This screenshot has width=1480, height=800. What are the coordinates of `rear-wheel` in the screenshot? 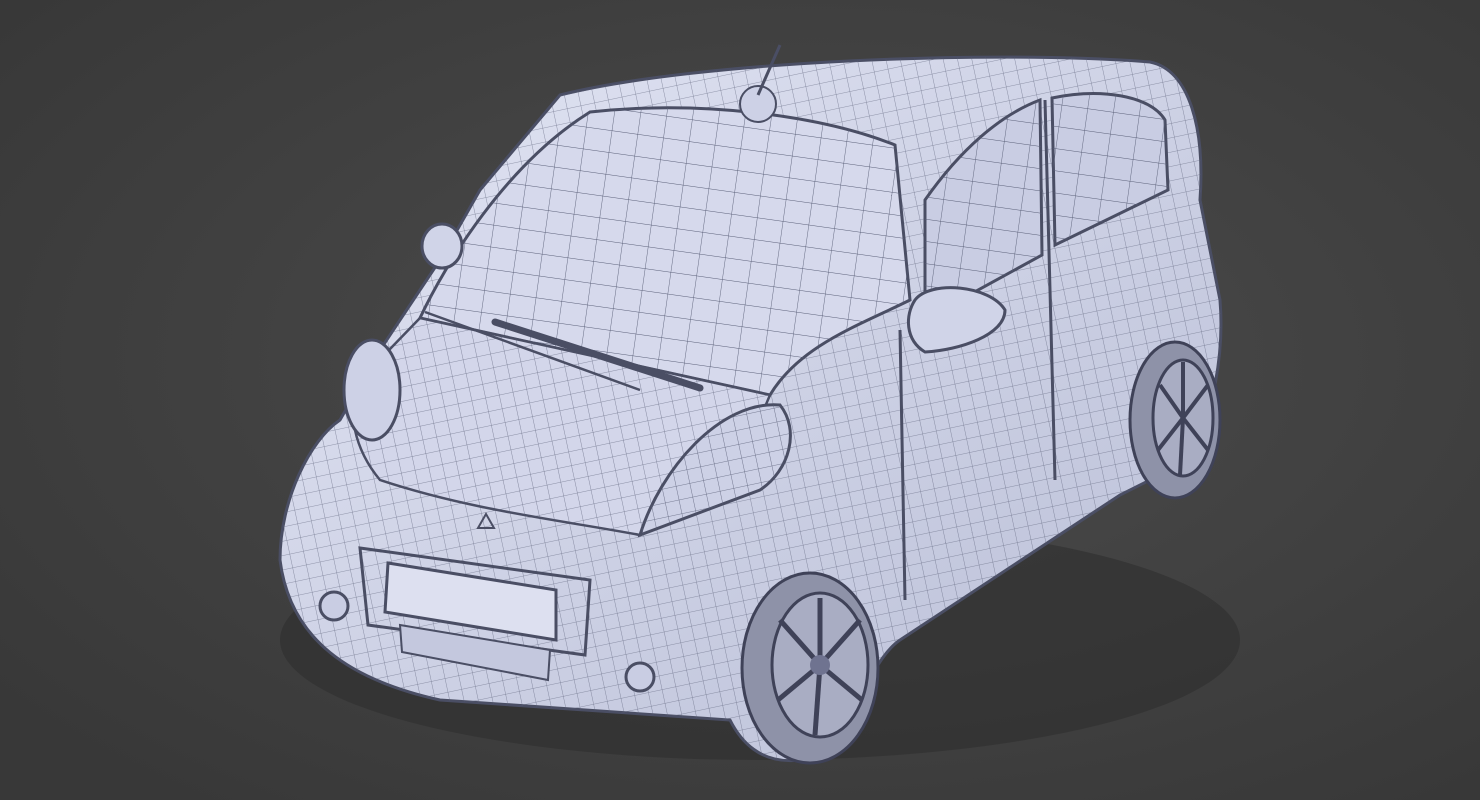 It's located at (1175, 420).